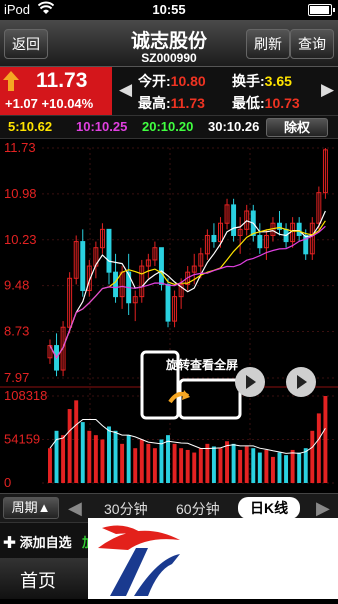 This screenshot has width=338, height=604. Describe the element at coordinates (202, 365) in the screenshot. I see `rotate-hint: 旋转查看全屏` at that location.